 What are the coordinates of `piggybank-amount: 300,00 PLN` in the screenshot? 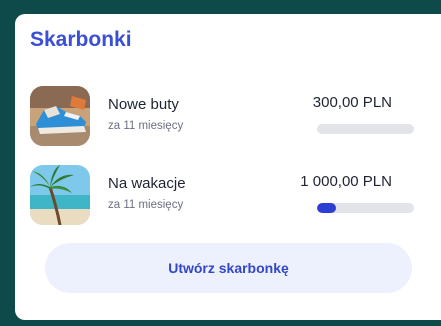 It's located at (352, 102).